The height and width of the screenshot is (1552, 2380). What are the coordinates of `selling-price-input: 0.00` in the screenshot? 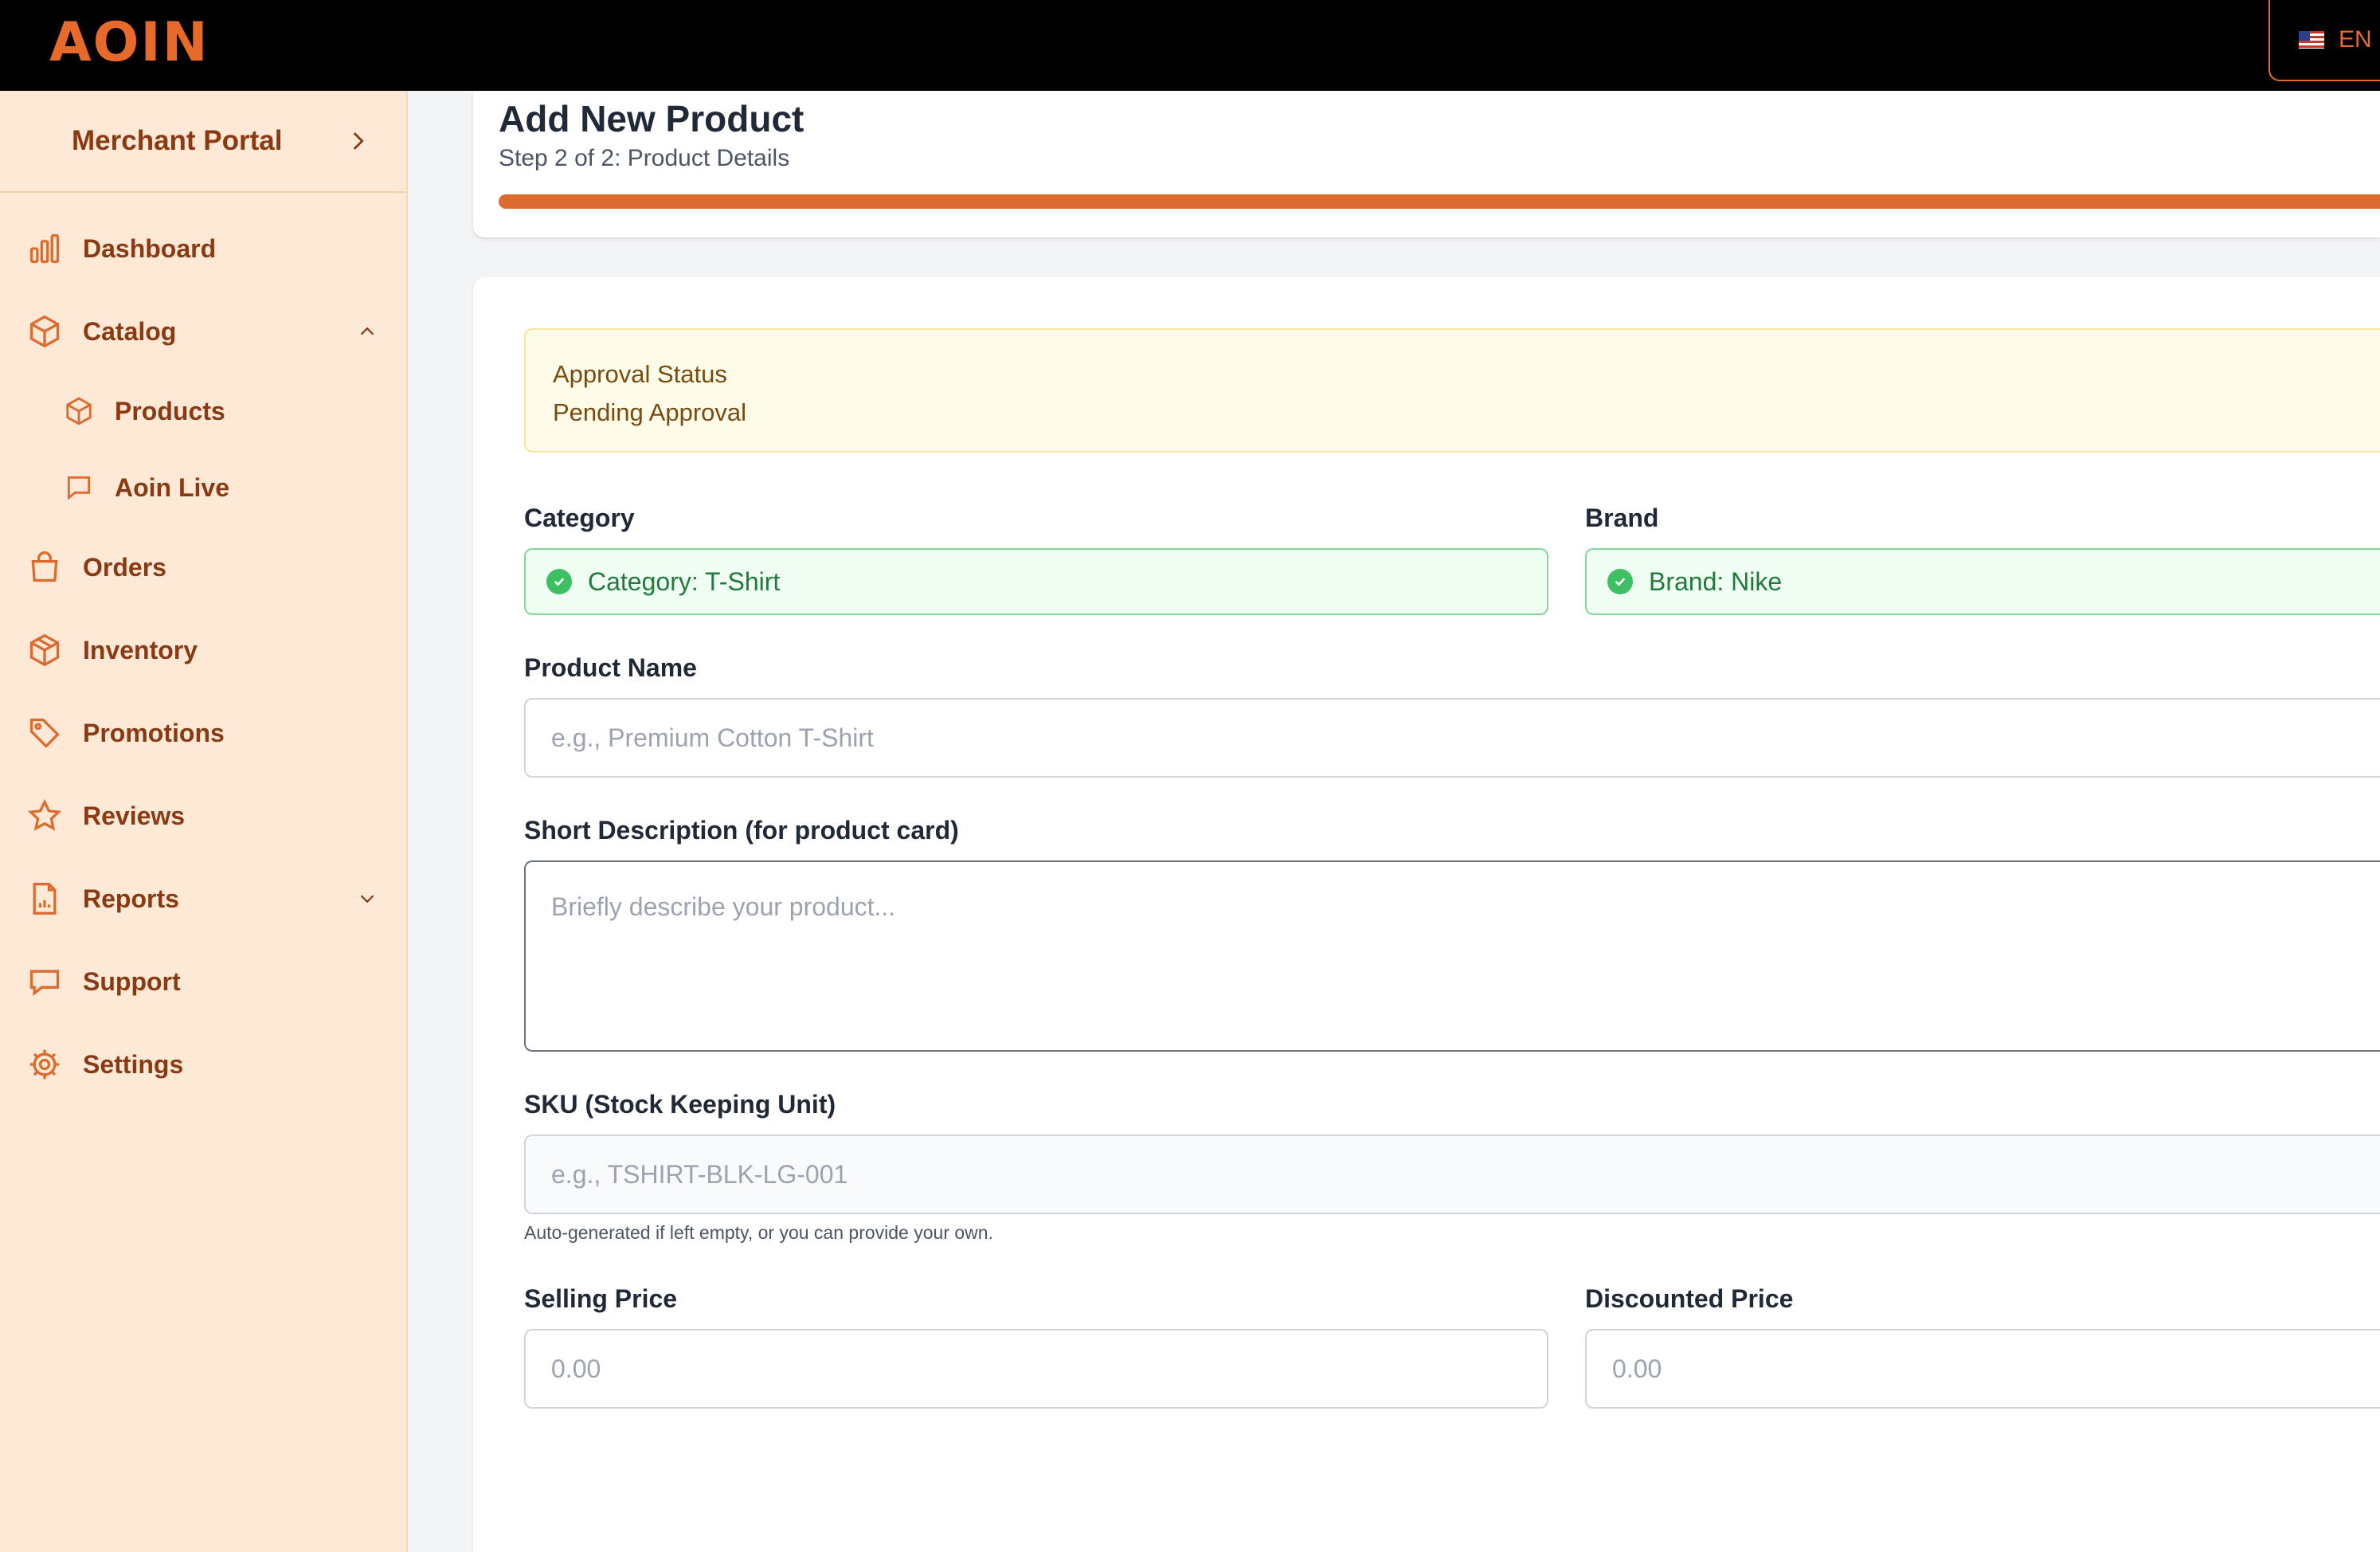 It's located at (1036, 1369).